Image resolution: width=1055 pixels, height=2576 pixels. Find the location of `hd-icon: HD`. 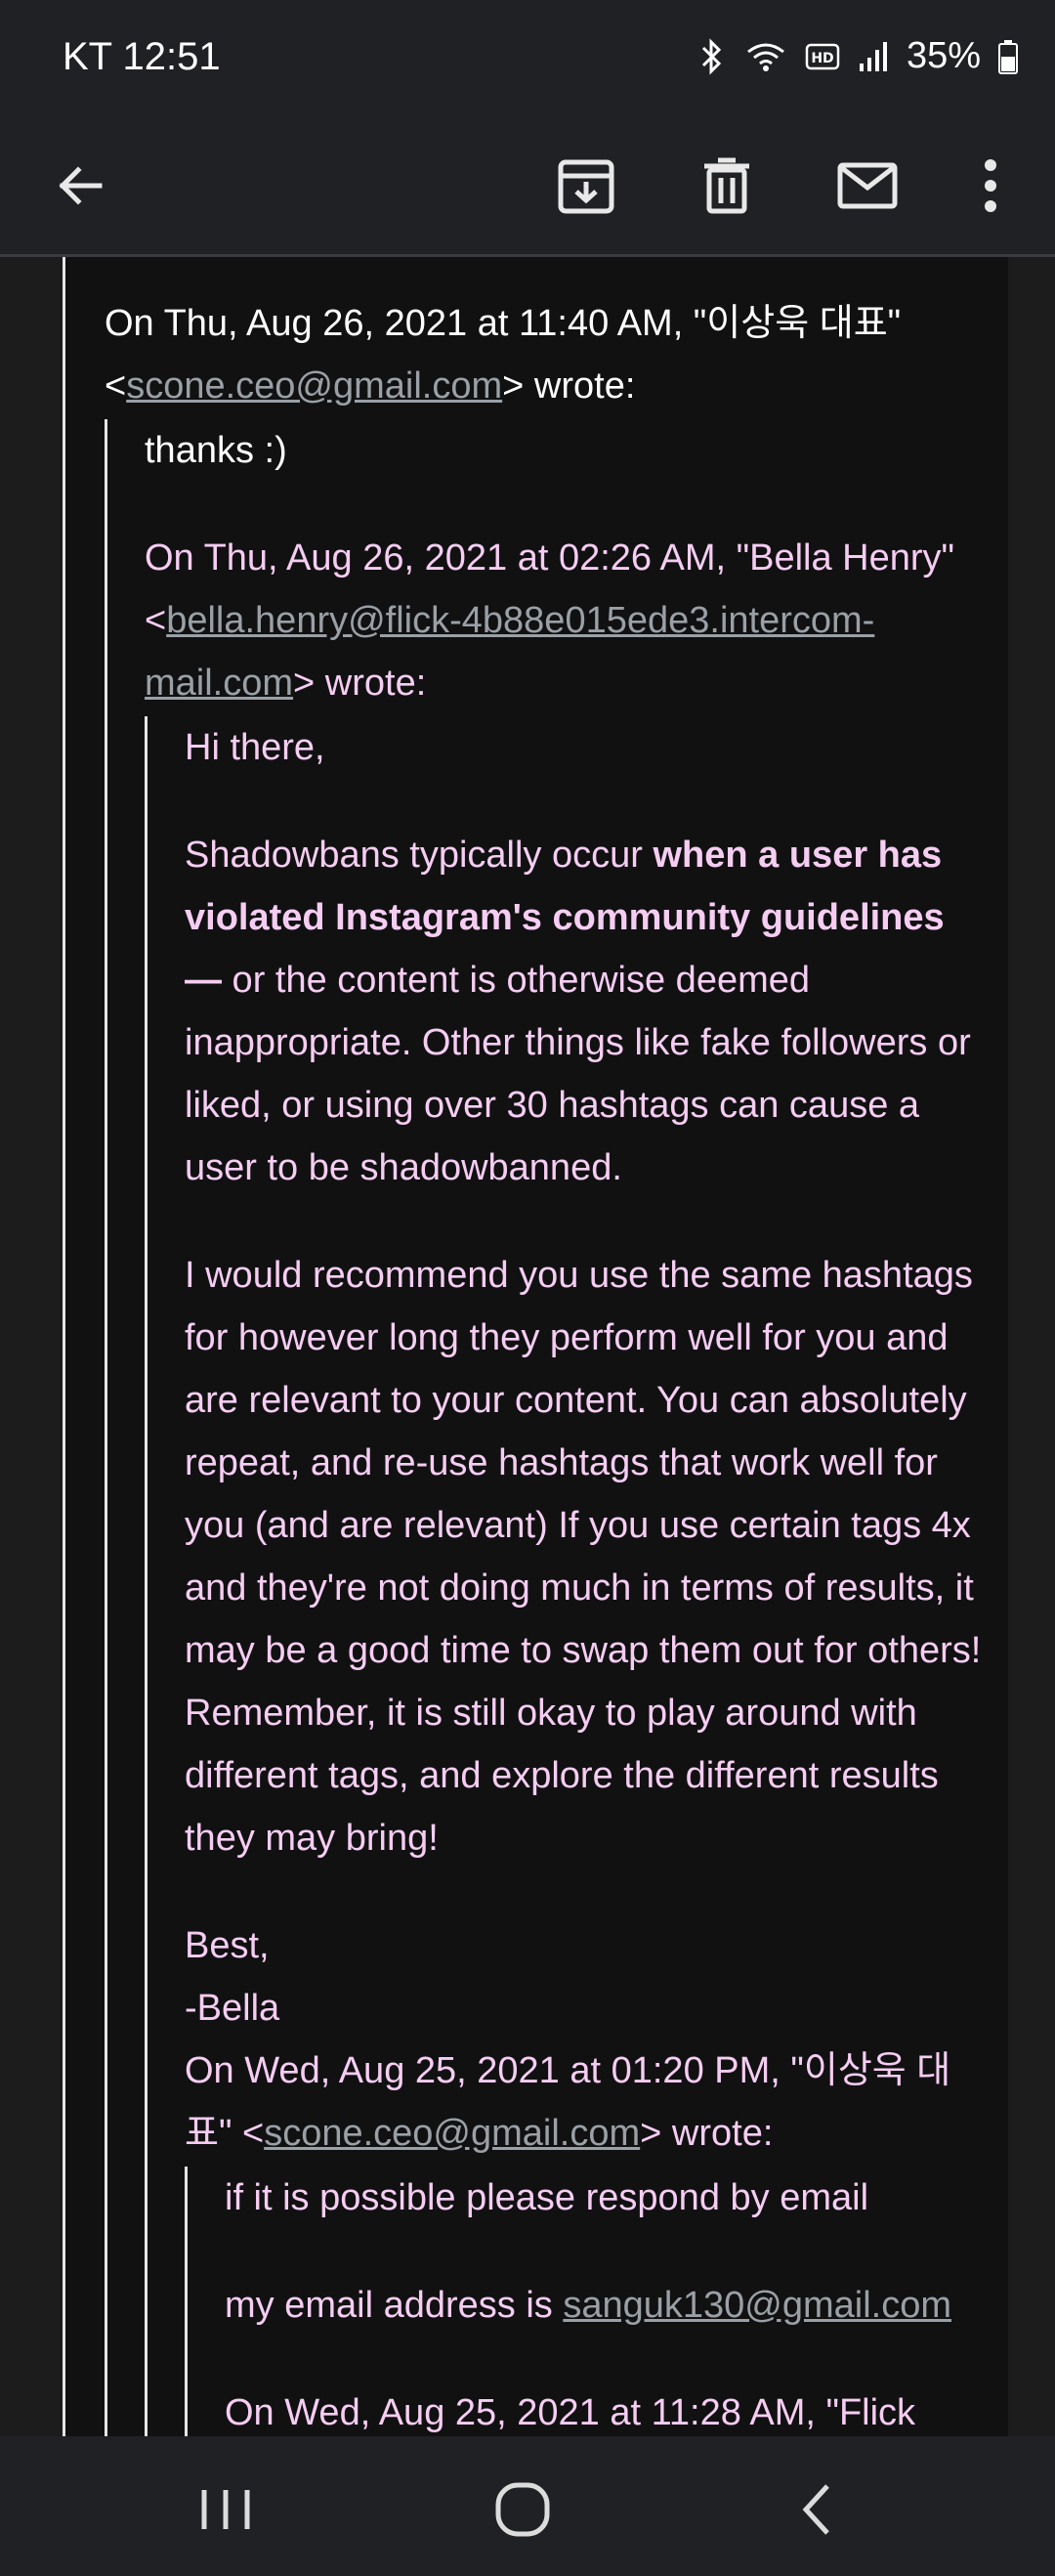

hd-icon: HD is located at coordinates (822, 56).